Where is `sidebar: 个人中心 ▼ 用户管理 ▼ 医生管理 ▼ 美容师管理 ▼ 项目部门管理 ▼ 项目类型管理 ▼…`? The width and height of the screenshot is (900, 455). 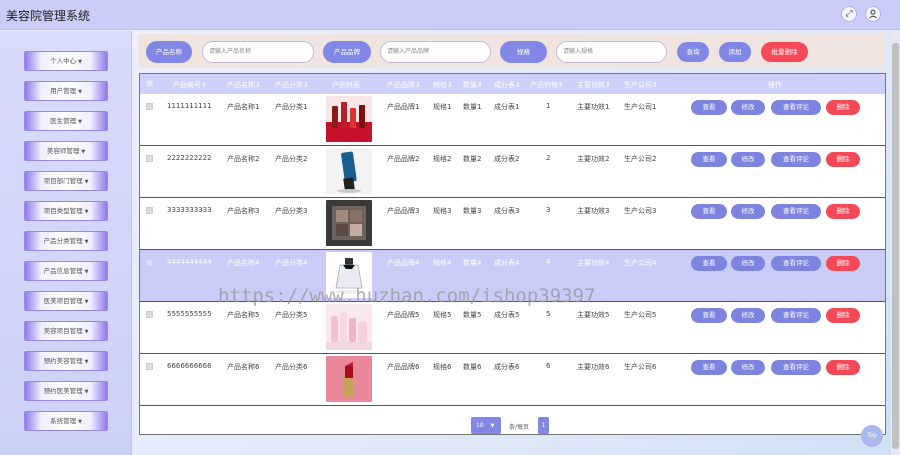 sidebar: 个人中心 ▼ 用户管理 ▼ 医生管理 ▼ 美容师管理 ▼ 项目部门管理 ▼ 项目类型管理 ▼… is located at coordinates (66, 243).